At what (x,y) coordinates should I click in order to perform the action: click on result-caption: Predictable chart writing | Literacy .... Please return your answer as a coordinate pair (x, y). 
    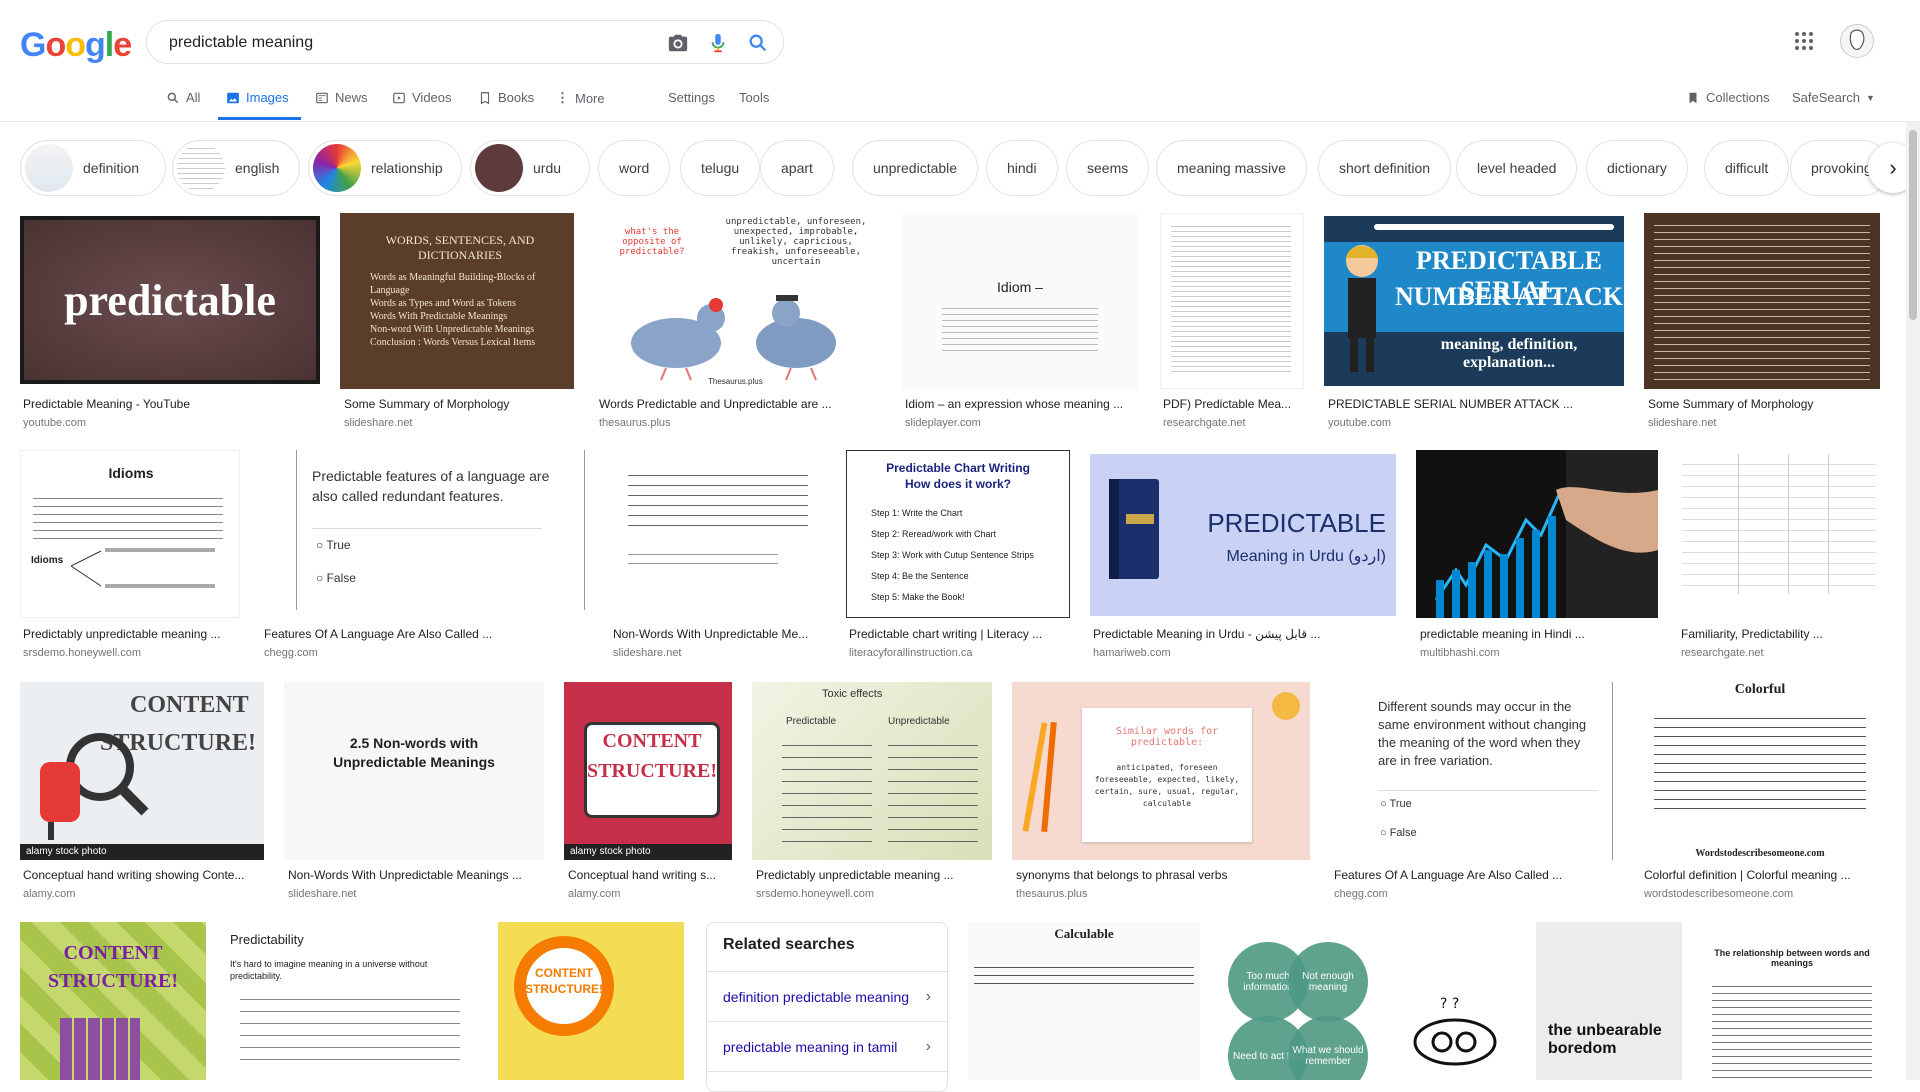
    Looking at the image, I should click on (958, 634).